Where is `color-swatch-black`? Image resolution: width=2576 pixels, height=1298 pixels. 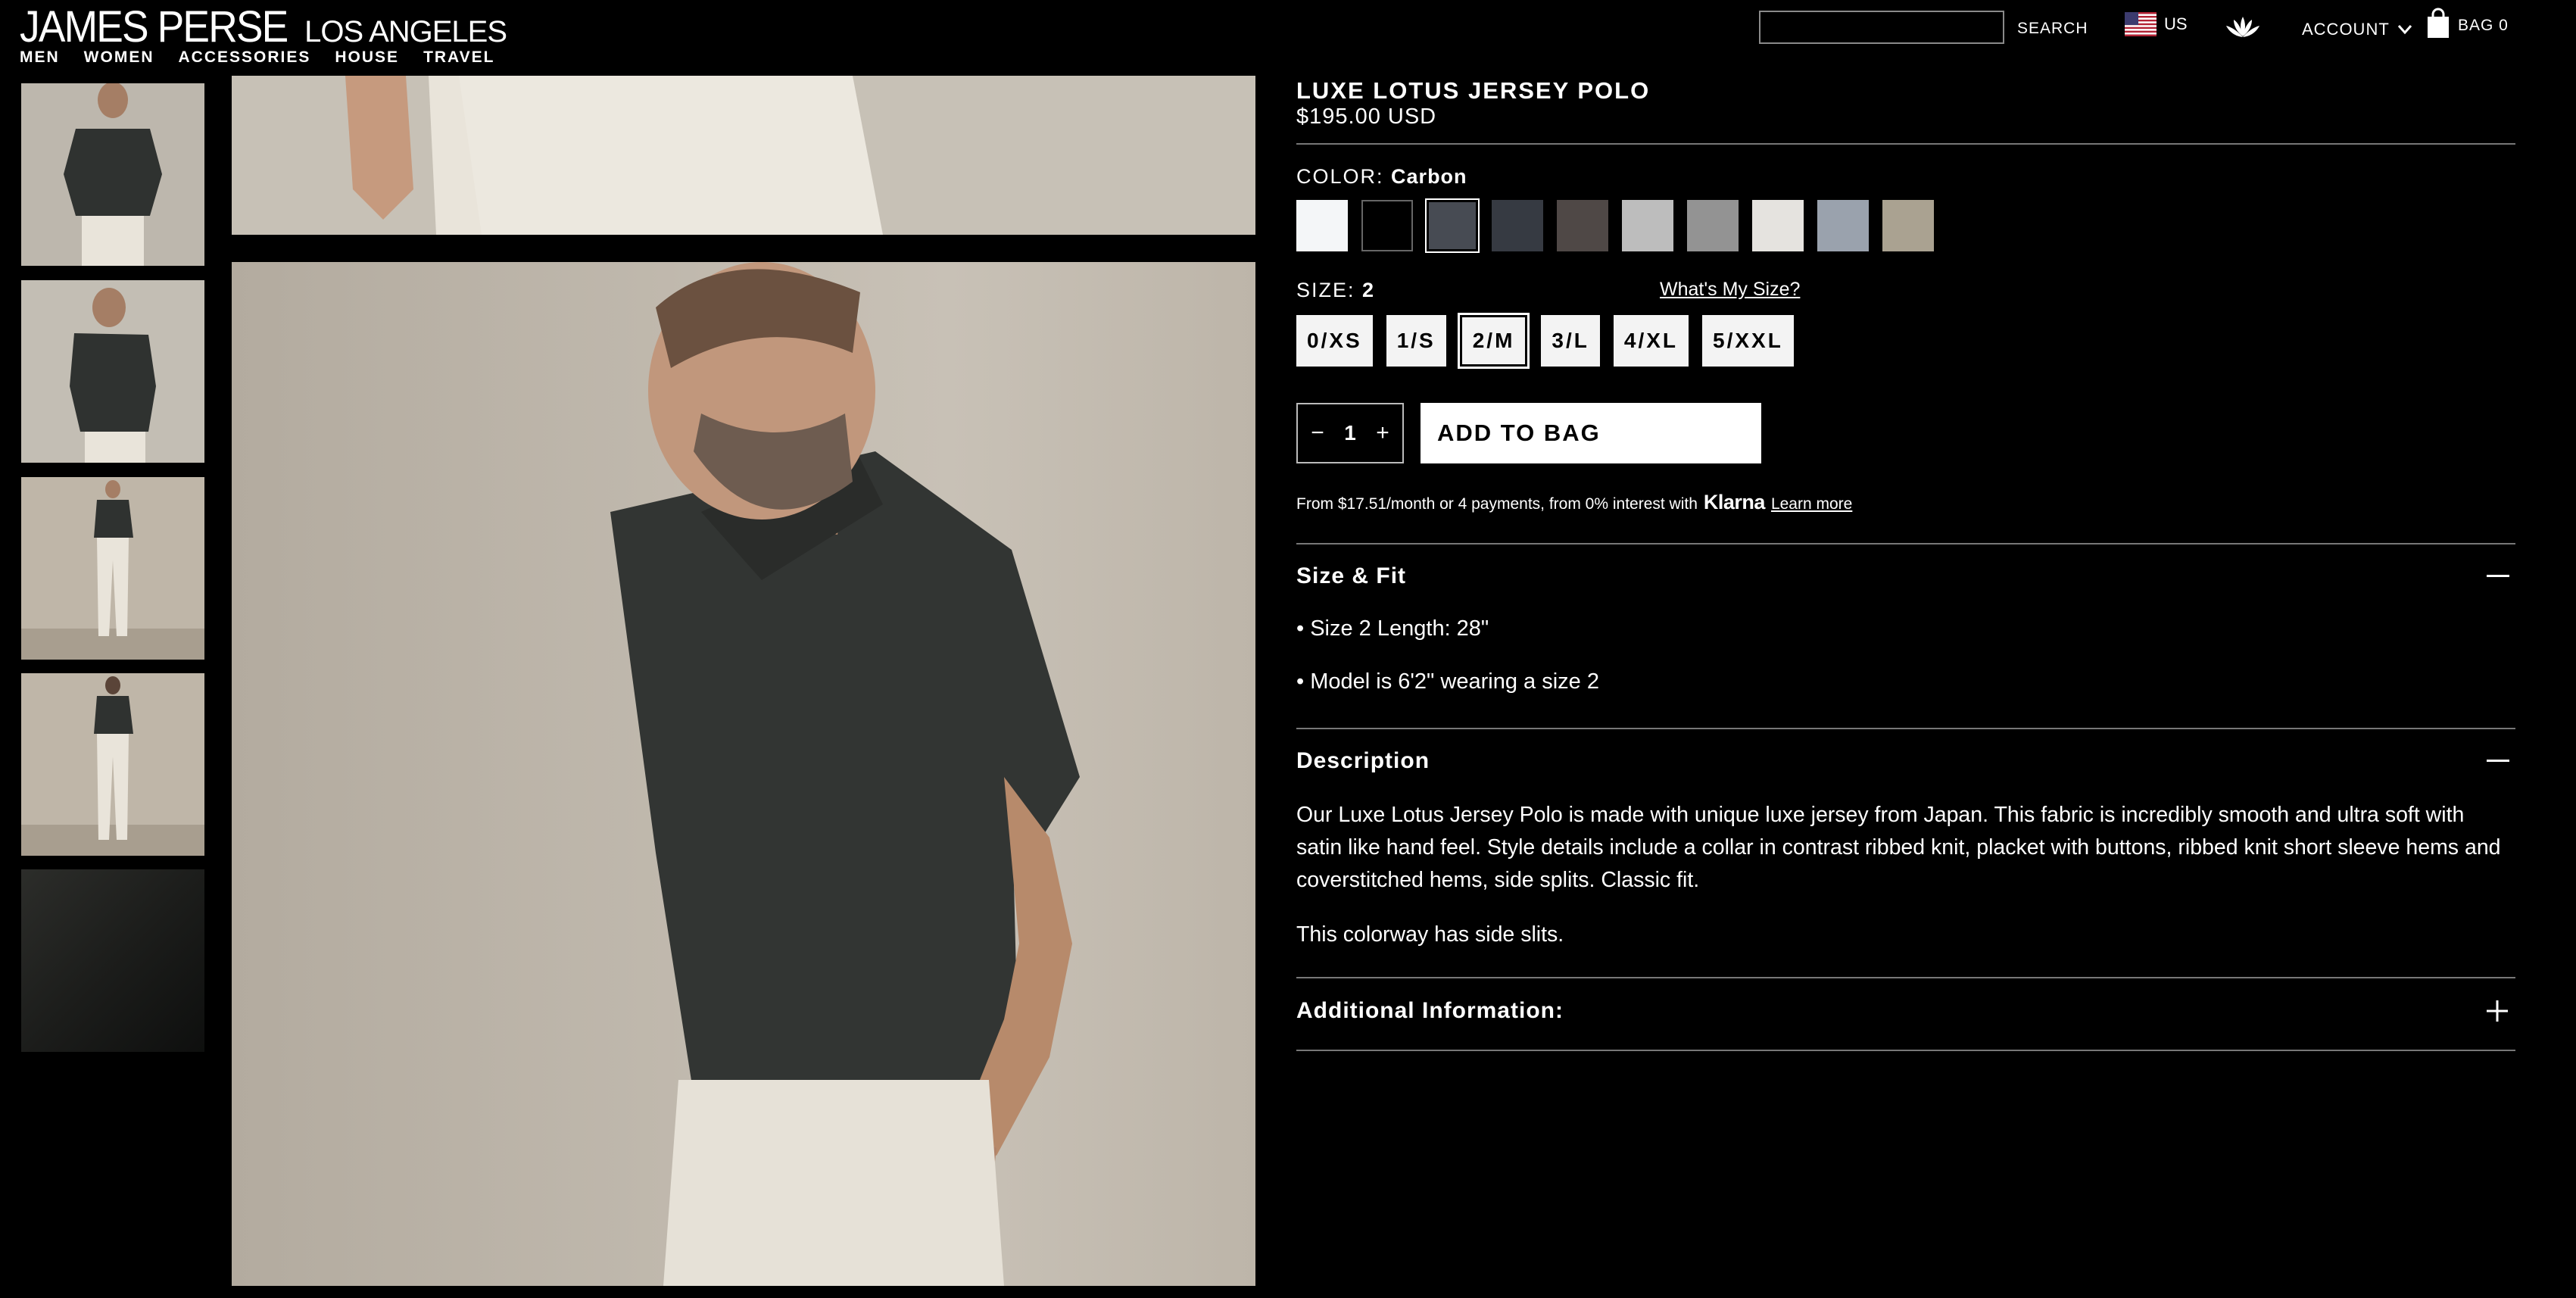 color-swatch-black is located at coordinates (1387, 225).